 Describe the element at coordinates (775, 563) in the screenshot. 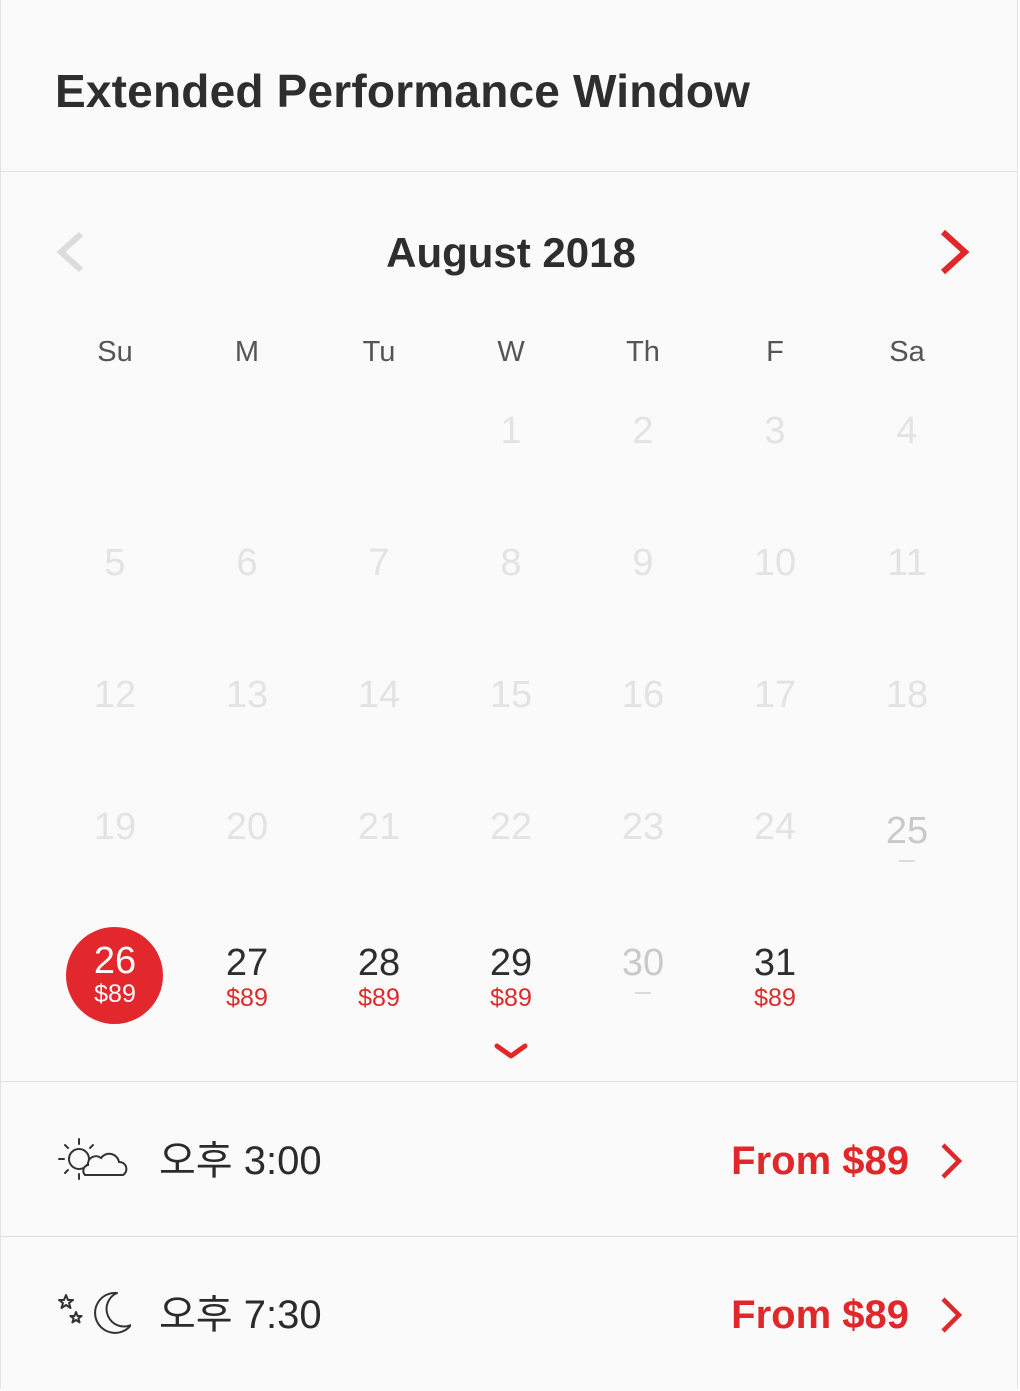

I see `day-number: 10` at that location.